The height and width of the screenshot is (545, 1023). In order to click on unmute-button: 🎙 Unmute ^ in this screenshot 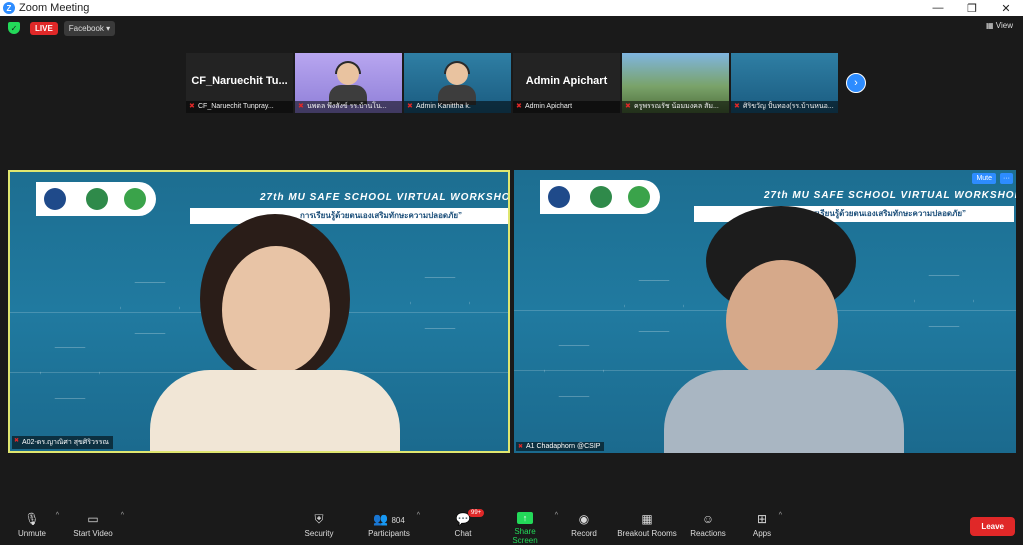, I will do `click(37, 525)`.